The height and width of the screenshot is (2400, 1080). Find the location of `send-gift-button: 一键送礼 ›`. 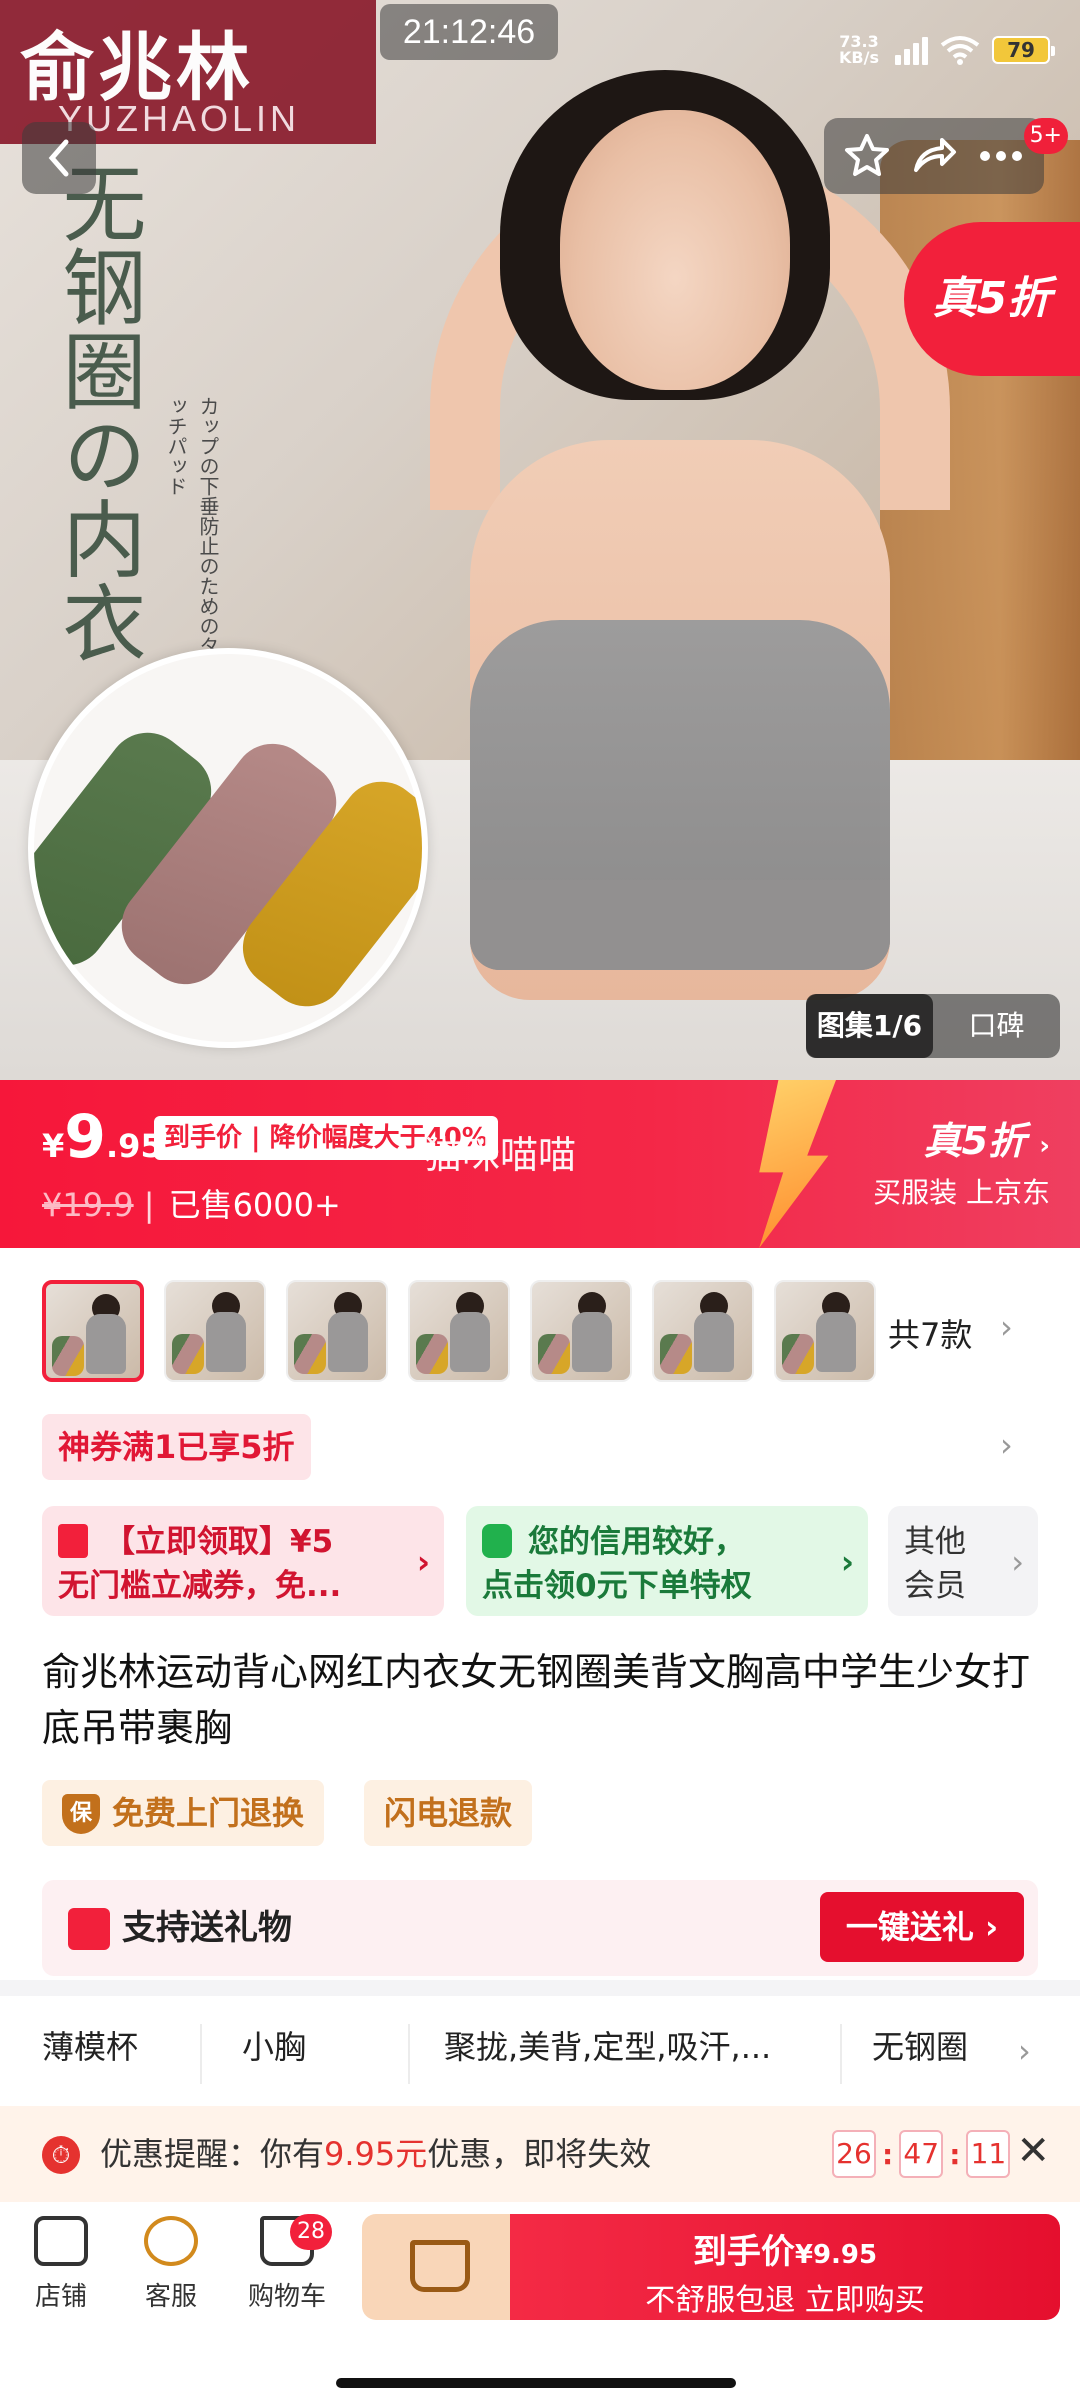

send-gift-button: 一键送礼 › is located at coordinates (922, 1927).